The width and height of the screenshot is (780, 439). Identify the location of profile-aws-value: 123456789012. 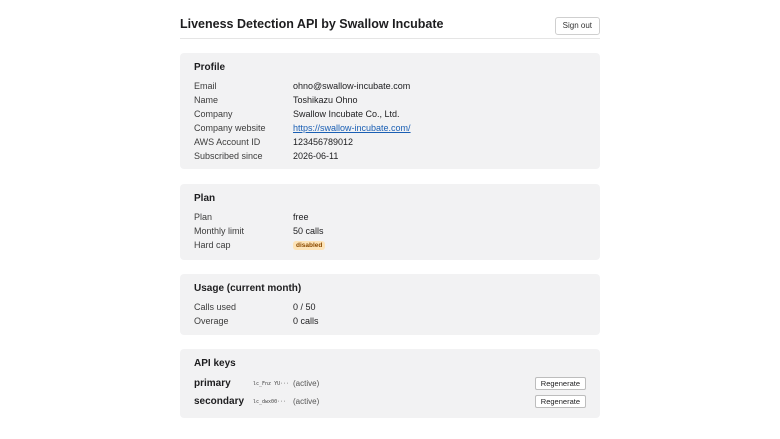
(323, 142).